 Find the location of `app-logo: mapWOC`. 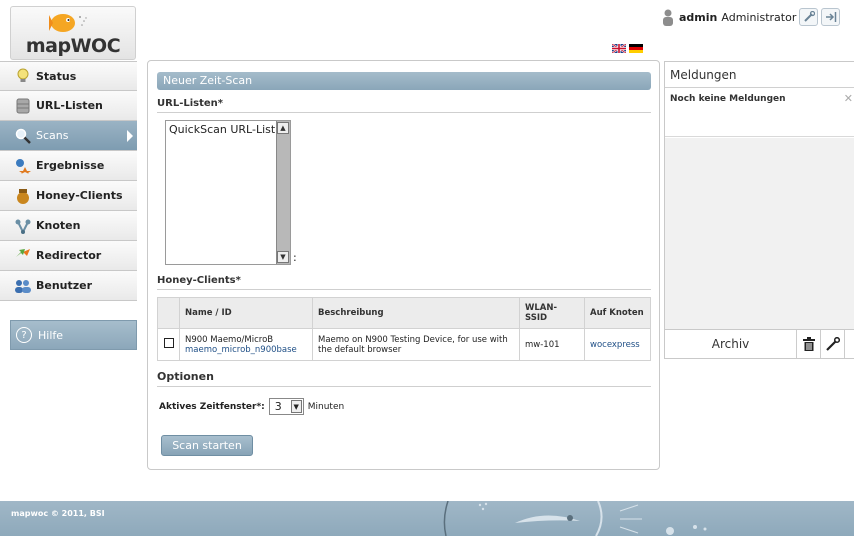

app-logo: mapWOC is located at coordinates (73, 33).